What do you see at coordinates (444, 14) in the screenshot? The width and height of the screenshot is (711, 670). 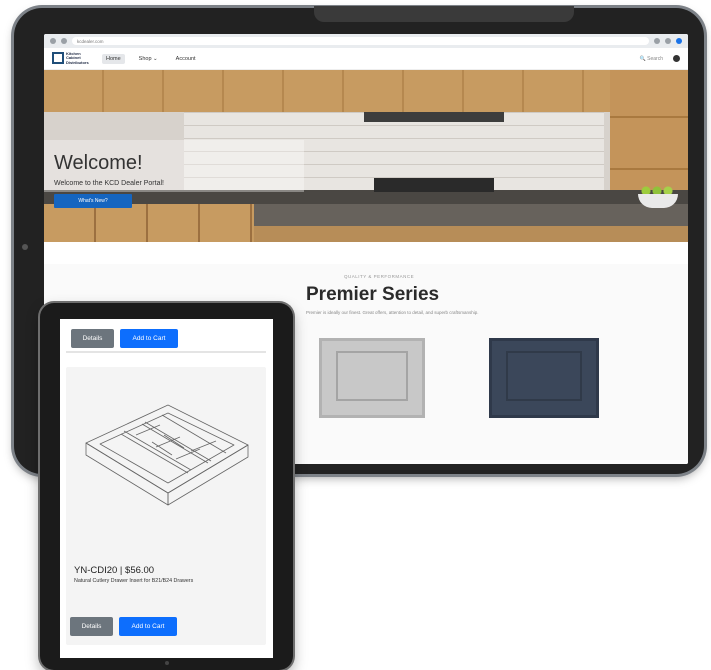 I see `device-top-bezel` at bounding box center [444, 14].